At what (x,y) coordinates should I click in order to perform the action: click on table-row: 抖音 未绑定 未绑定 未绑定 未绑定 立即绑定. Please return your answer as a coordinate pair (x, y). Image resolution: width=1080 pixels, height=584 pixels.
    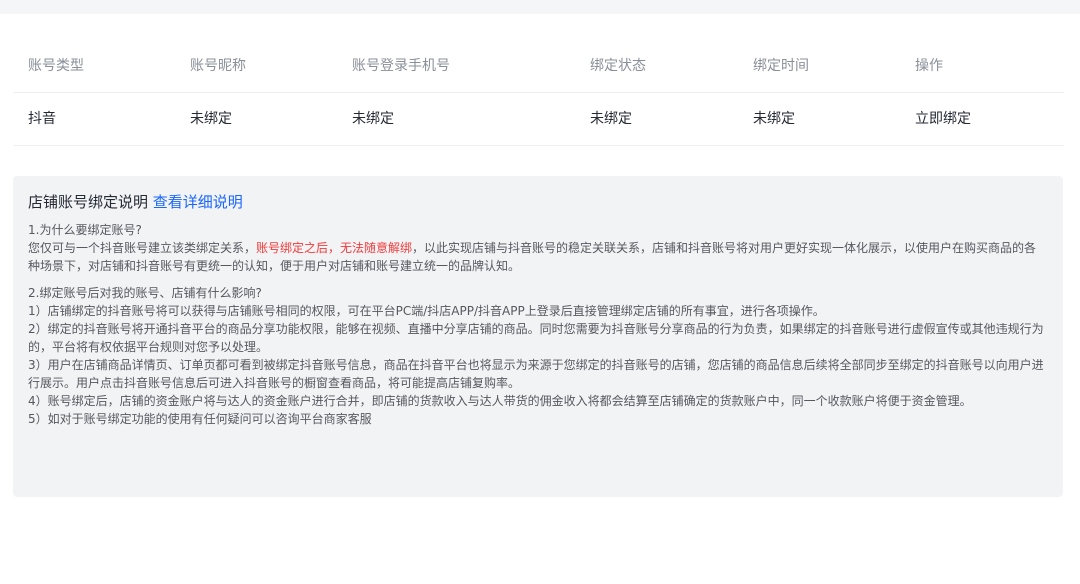
    Looking at the image, I should click on (539, 119).